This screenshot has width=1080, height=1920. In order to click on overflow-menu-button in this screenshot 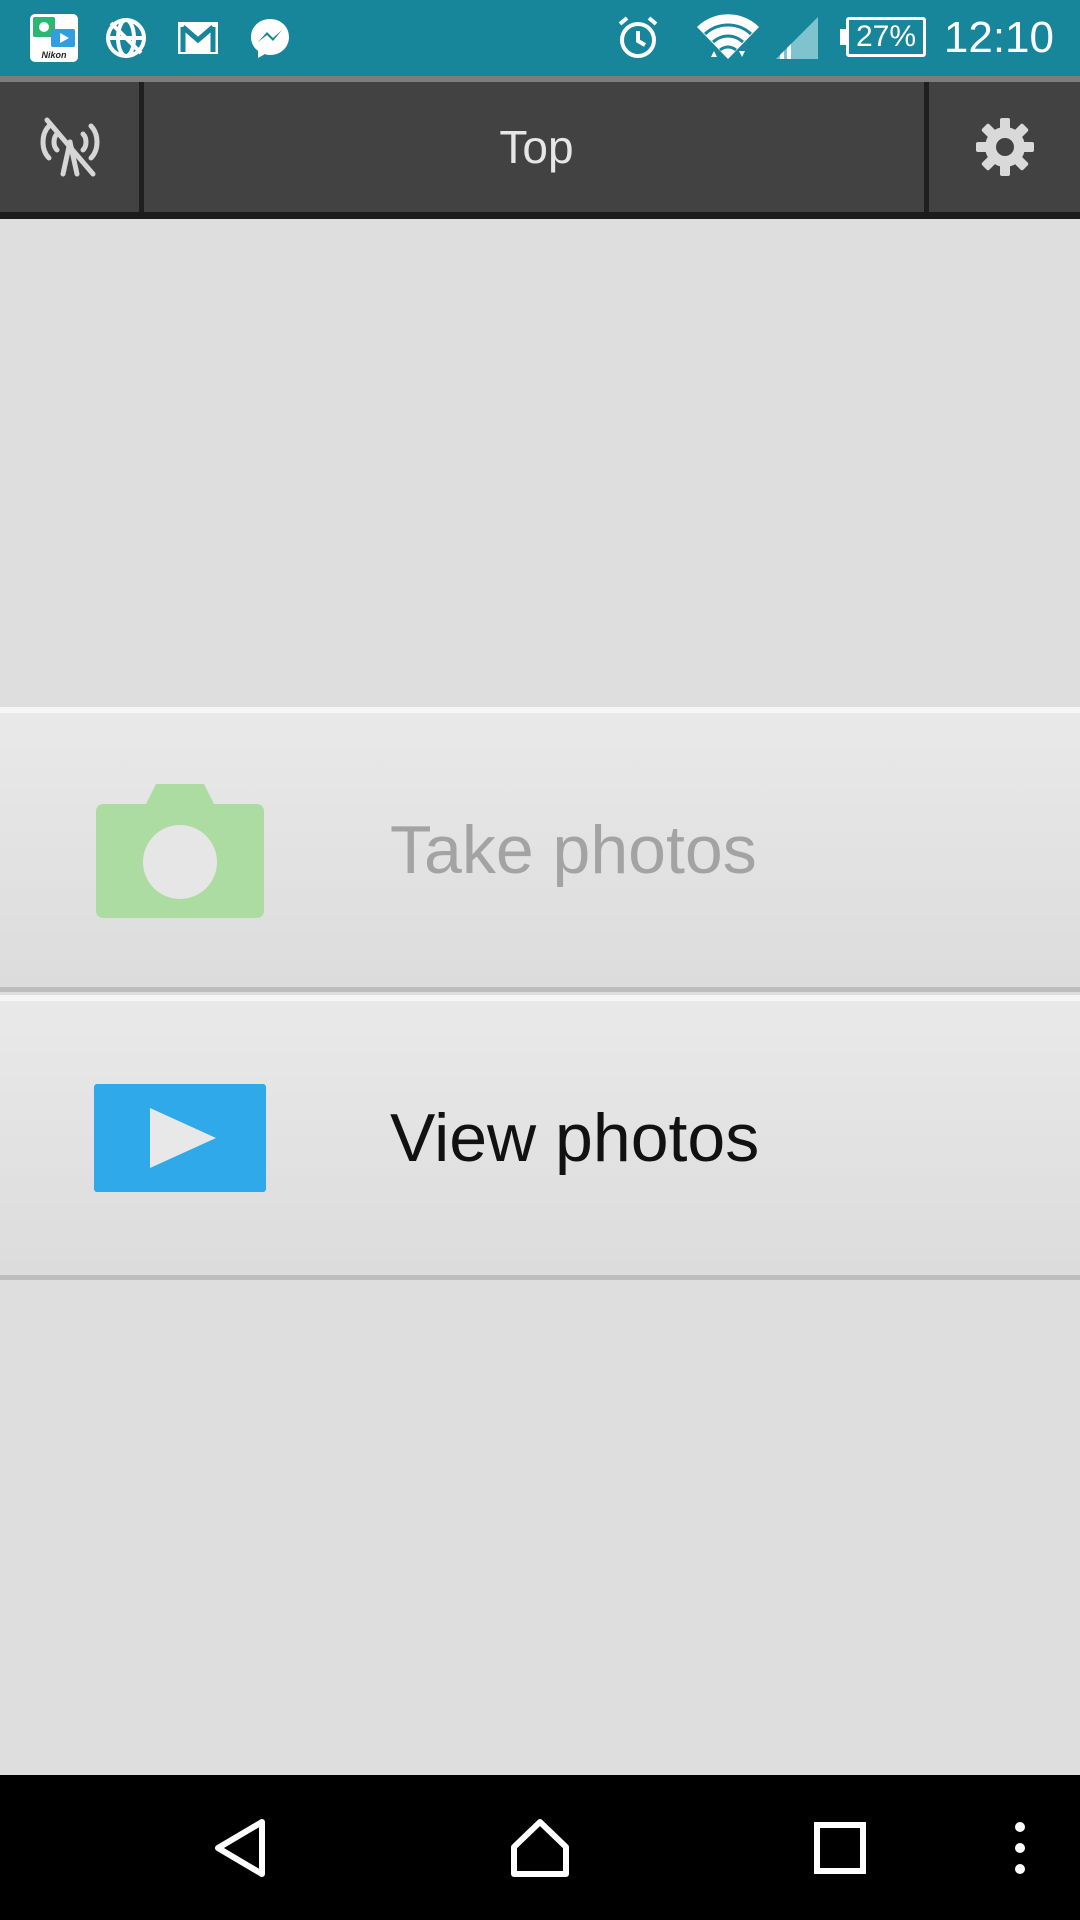, I will do `click(1020, 1847)`.